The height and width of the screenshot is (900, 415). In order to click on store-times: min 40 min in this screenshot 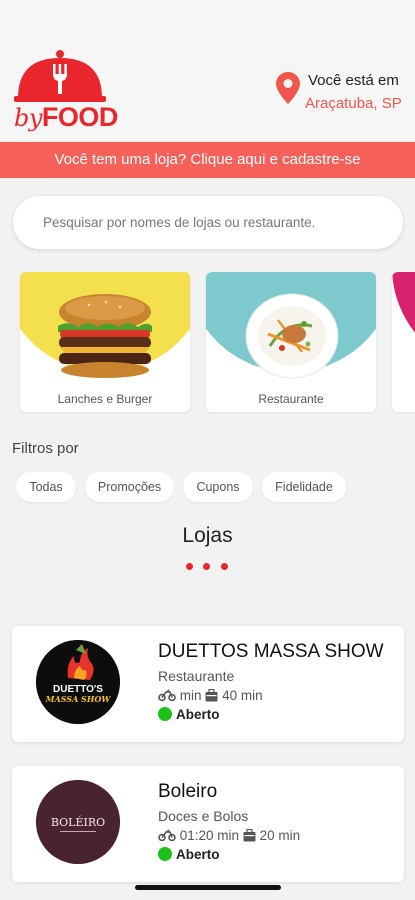, I will do `click(210, 696)`.